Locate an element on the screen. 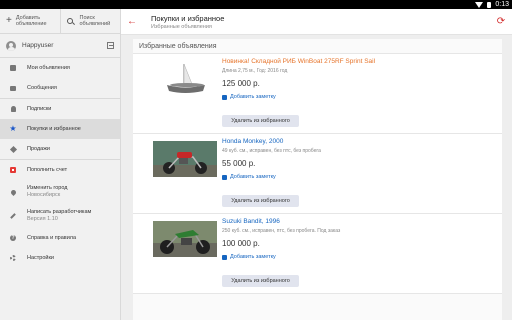 The width and height of the screenshot is (512, 320). avatar-icon is located at coordinates (11, 45).